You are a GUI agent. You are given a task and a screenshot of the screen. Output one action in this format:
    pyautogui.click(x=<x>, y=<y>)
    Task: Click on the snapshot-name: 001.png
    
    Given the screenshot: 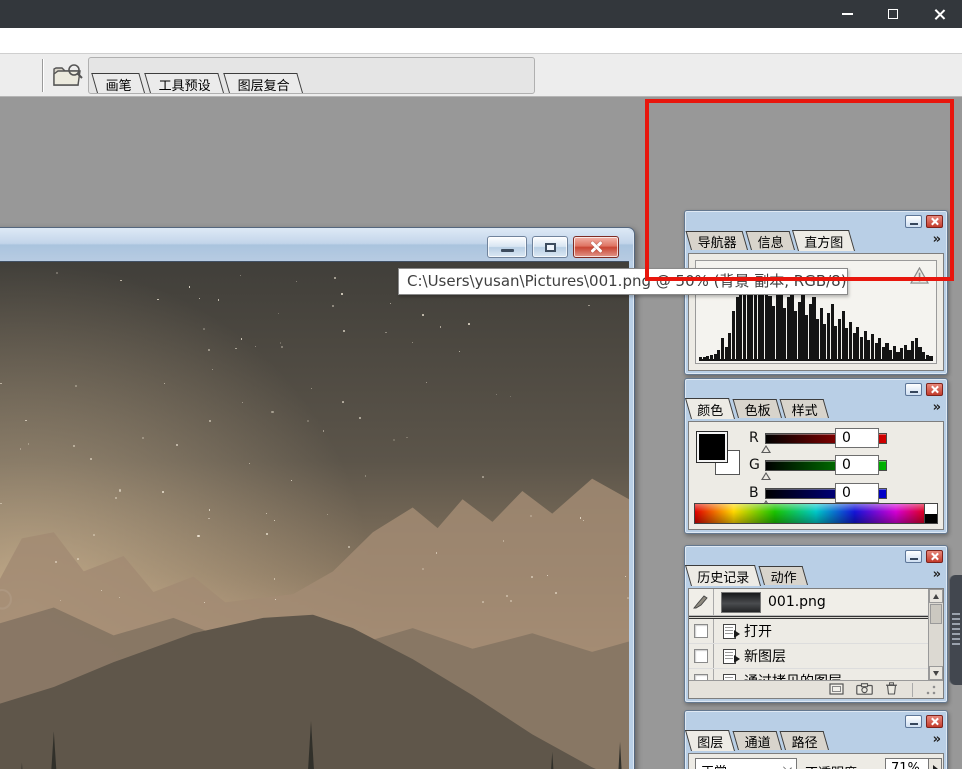 What is the action you would take?
    pyautogui.click(x=797, y=602)
    